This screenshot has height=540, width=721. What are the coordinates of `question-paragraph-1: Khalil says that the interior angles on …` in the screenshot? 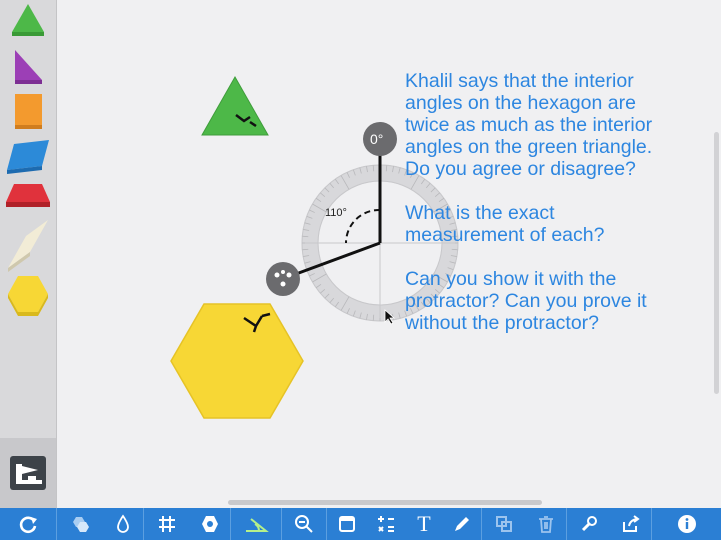 It's located at (529, 125).